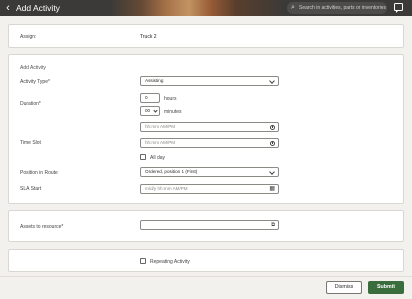 Image resolution: width=412 pixels, height=299 pixels. Describe the element at coordinates (344, 287) in the screenshot. I see `dismiss-button: Dismiss` at that location.